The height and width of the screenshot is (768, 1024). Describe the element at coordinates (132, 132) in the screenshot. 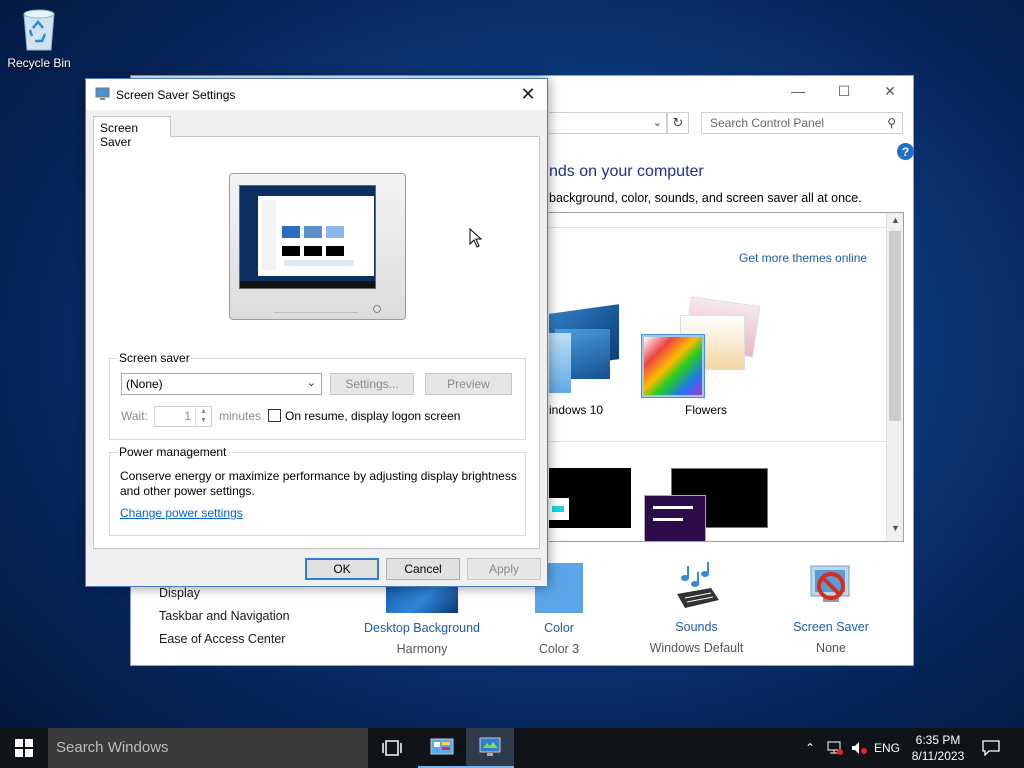

I see `tab-screen-saver: Screen Saver` at that location.